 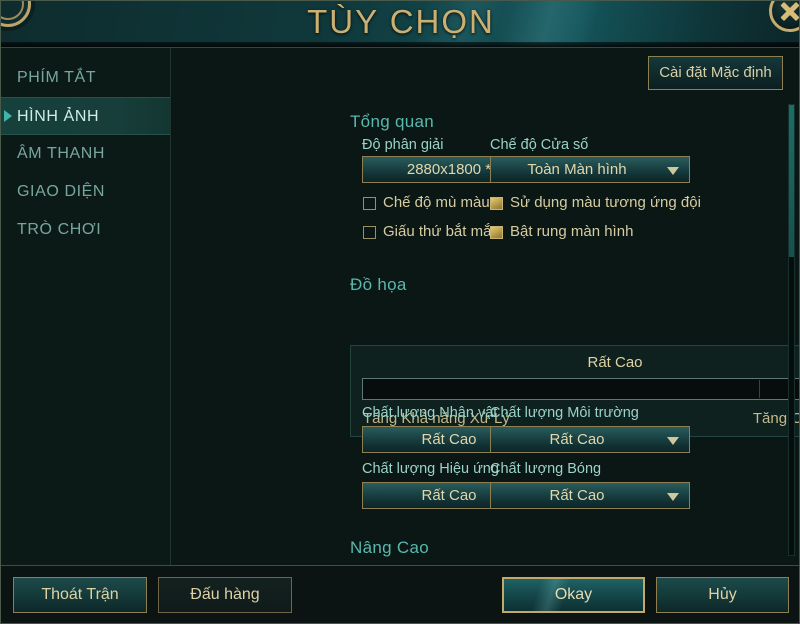 I want to click on shadow-quality-value: Rất Cao, so click(x=577, y=495).